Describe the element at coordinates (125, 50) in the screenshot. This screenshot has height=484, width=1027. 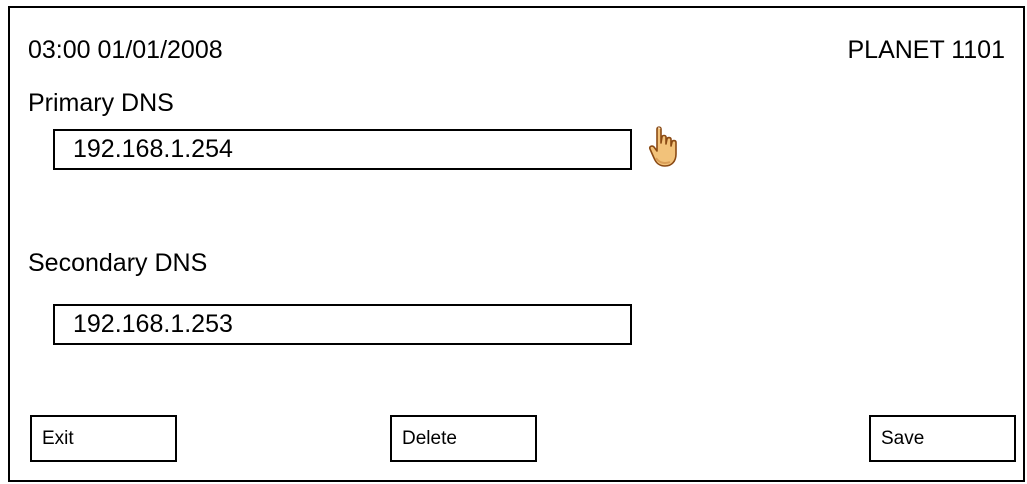
I see `datetime-display: 03:00 01/01/2008` at that location.